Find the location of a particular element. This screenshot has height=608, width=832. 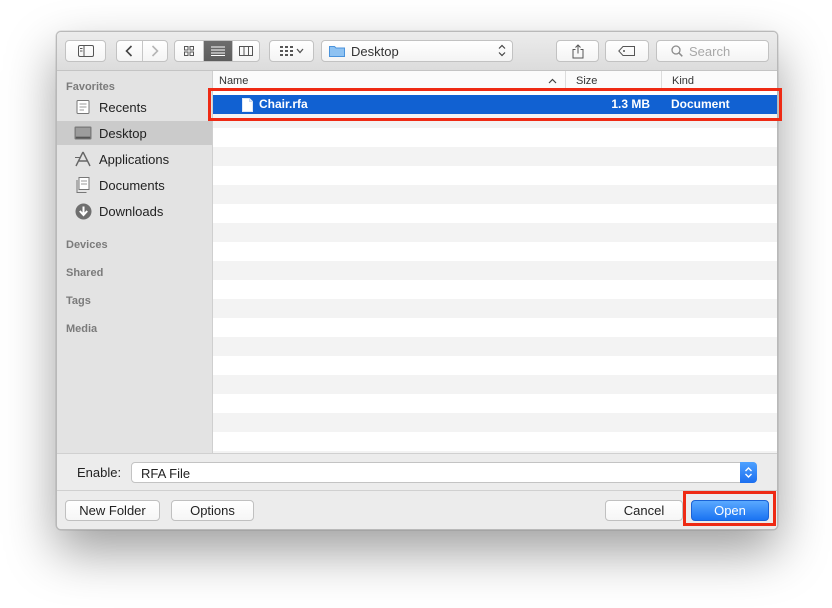

sidebar-section-media: Media is located at coordinates (81, 329).